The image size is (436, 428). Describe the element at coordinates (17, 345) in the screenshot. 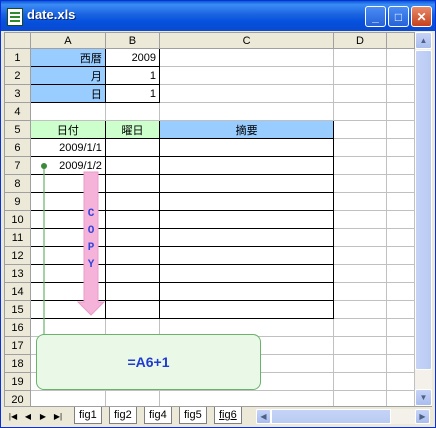

I see `row-header: 17` at that location.